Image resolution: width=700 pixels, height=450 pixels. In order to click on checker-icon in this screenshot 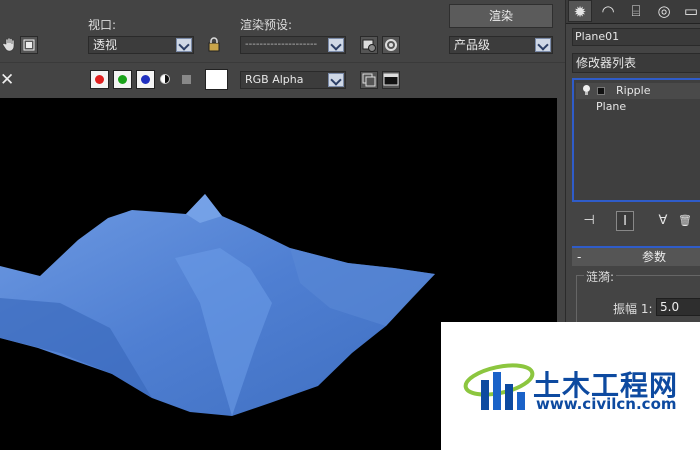, I will do `click(186, 79)`.